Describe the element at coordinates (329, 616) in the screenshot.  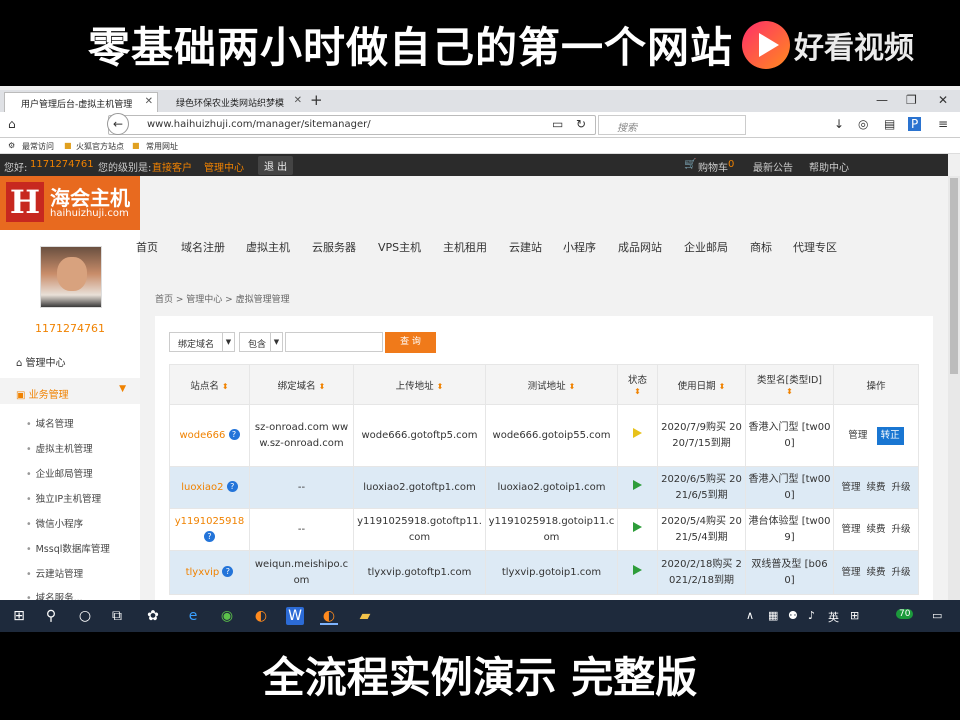
I see `firefox-active-icon: ◐` at that location.